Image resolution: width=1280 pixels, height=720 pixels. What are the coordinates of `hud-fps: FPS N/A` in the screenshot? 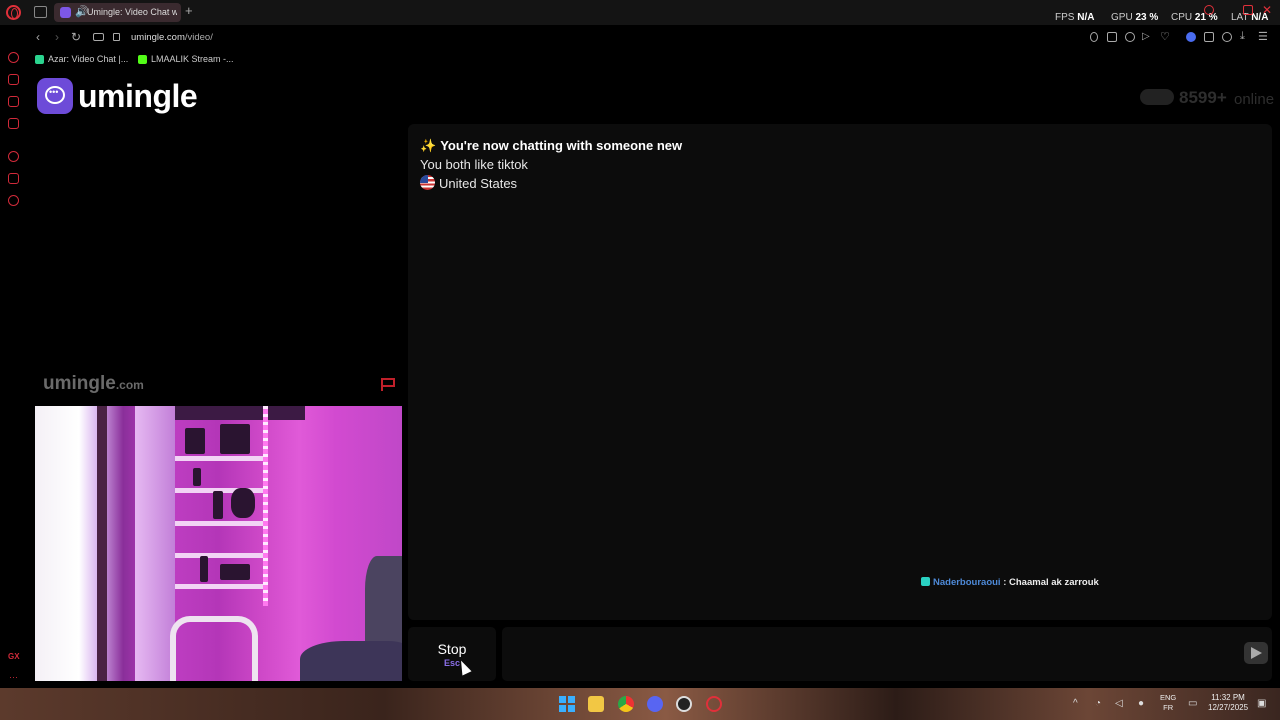 It's located at (1075, 17).